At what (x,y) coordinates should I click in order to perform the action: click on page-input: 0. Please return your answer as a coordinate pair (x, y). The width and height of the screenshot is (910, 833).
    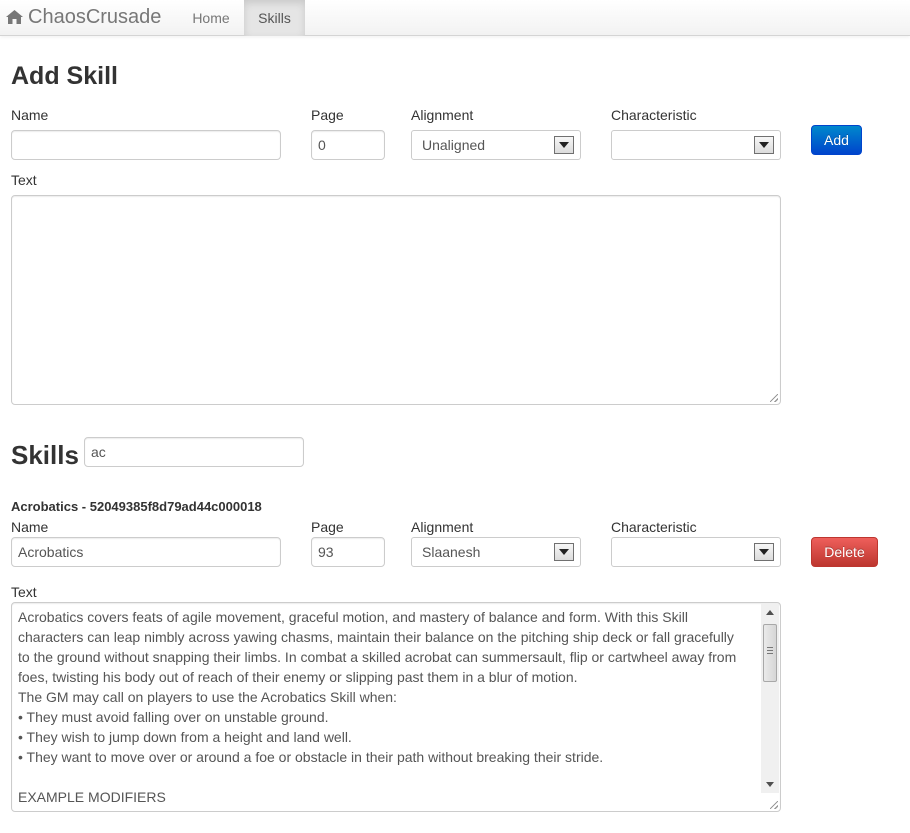
    Looking at the image, I should click on (348, 145).